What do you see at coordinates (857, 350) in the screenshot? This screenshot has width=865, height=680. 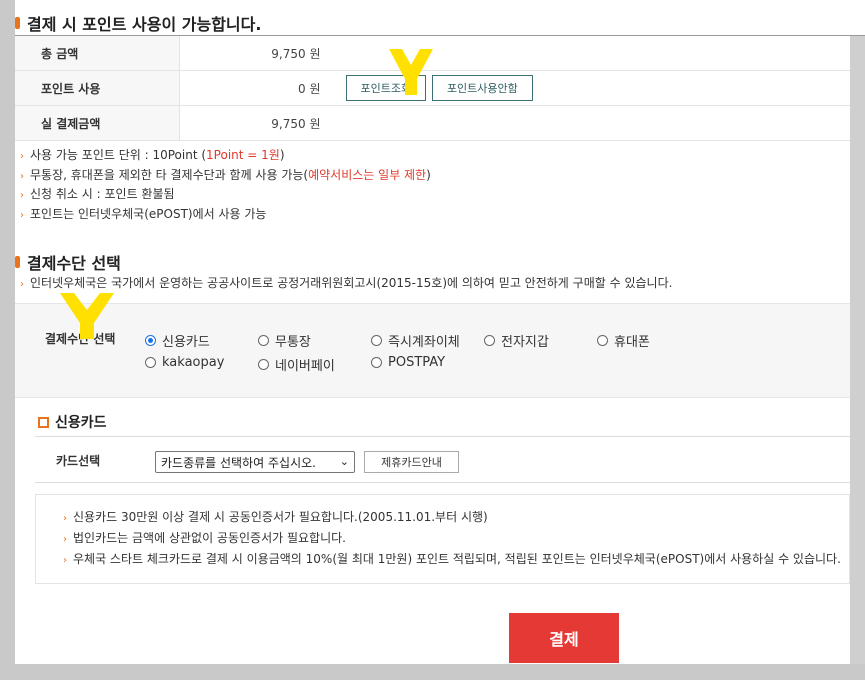 I see `scroll-gutter` at bounding box center [857, 350].